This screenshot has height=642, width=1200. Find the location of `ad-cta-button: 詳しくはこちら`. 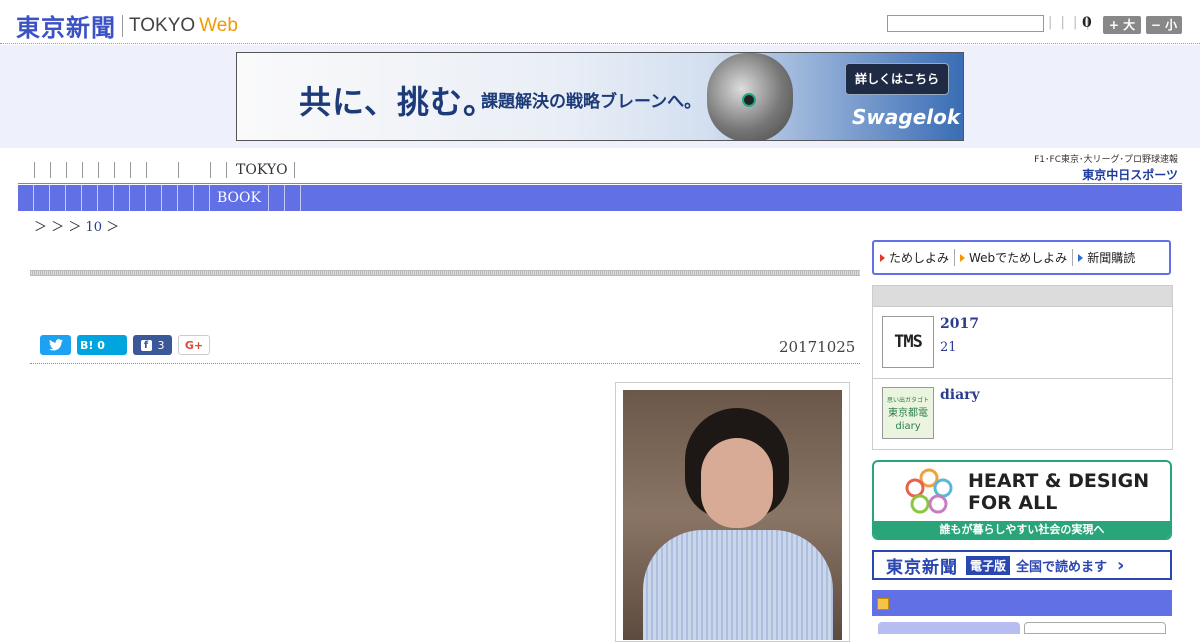

ad-cta-button: 詳しくはこちら is located at coordinates (897, 79).